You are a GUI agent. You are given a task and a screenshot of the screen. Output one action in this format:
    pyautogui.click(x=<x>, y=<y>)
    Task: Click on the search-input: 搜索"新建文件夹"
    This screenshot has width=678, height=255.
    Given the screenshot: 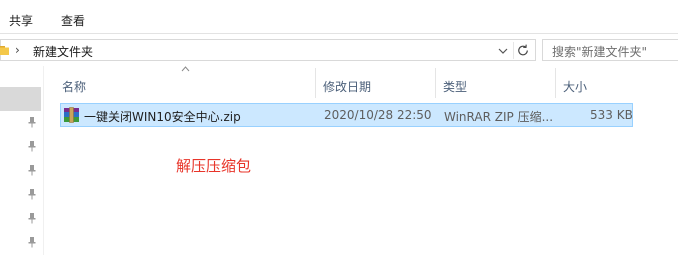 What is the action you would take?
    pyautogui.click(x=610, y=50)
    